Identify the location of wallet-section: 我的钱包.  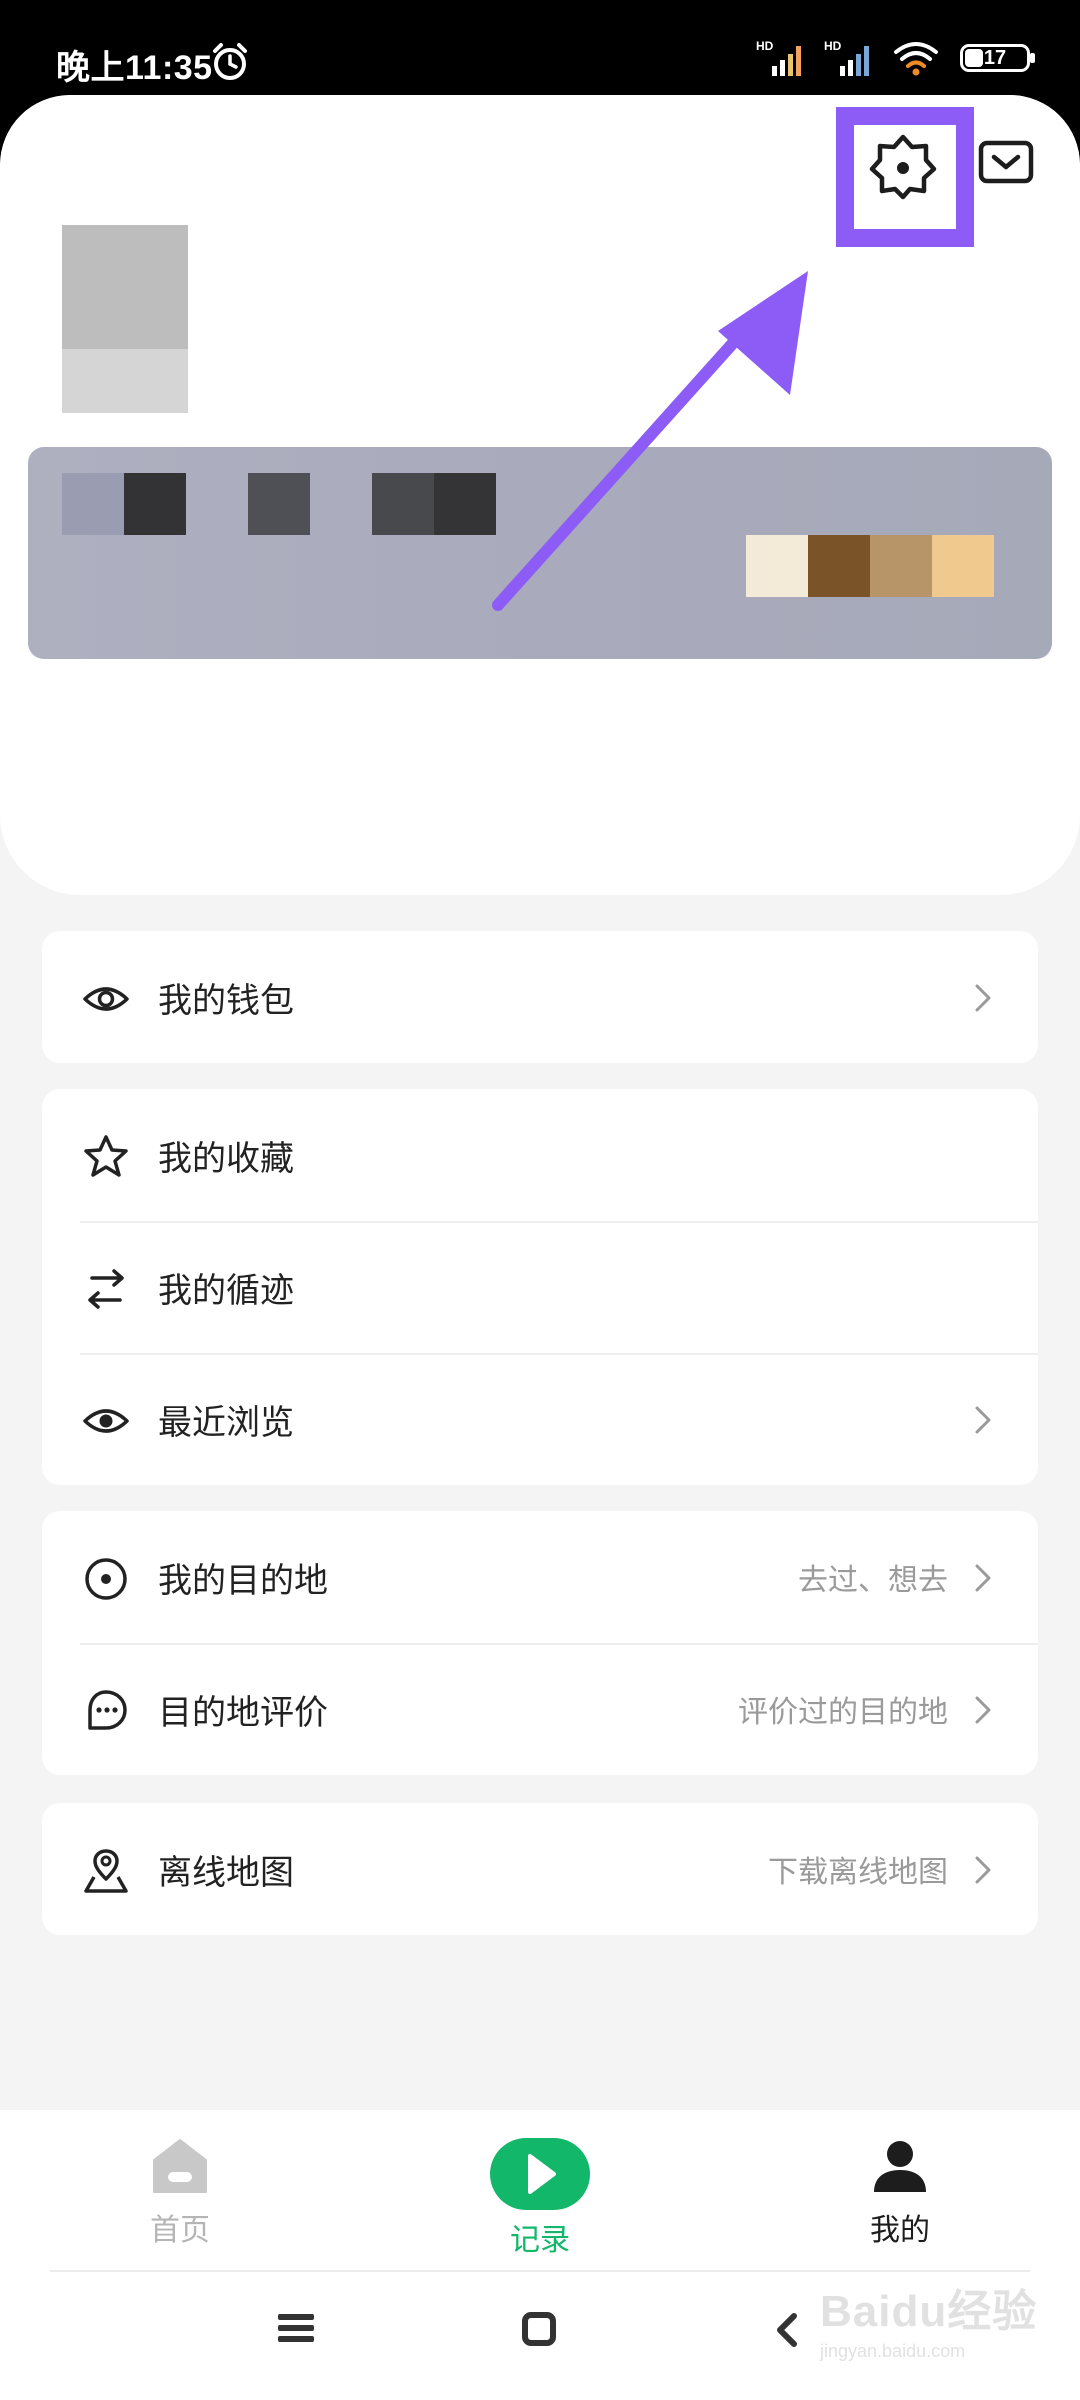
(540, 997).